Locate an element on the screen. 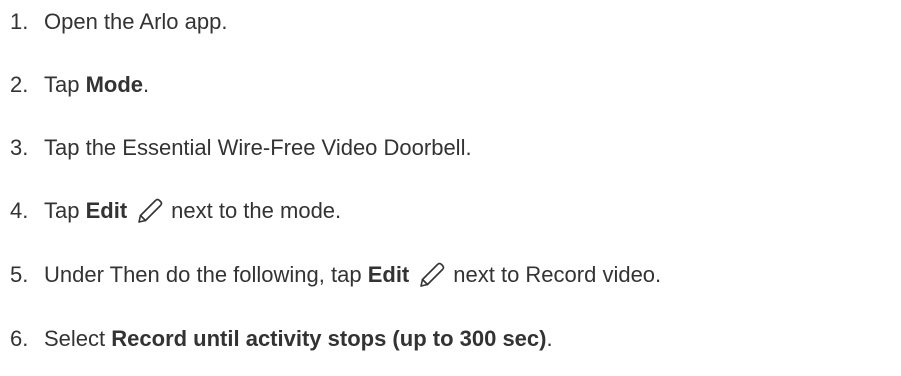  step-text: Tap Mode. is located at coordinates (96, 85).